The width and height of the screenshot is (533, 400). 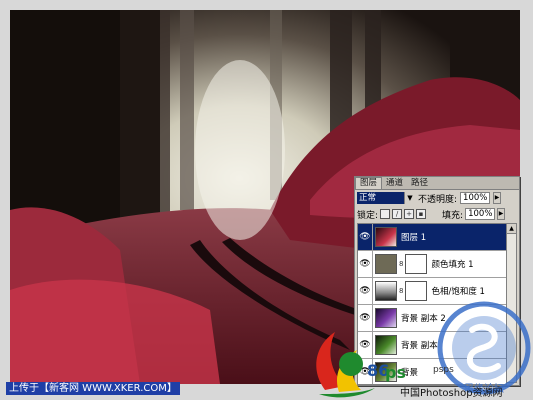 I want to click on blue-seal-logo: 思缘论坛, so click(x=484, y=348).